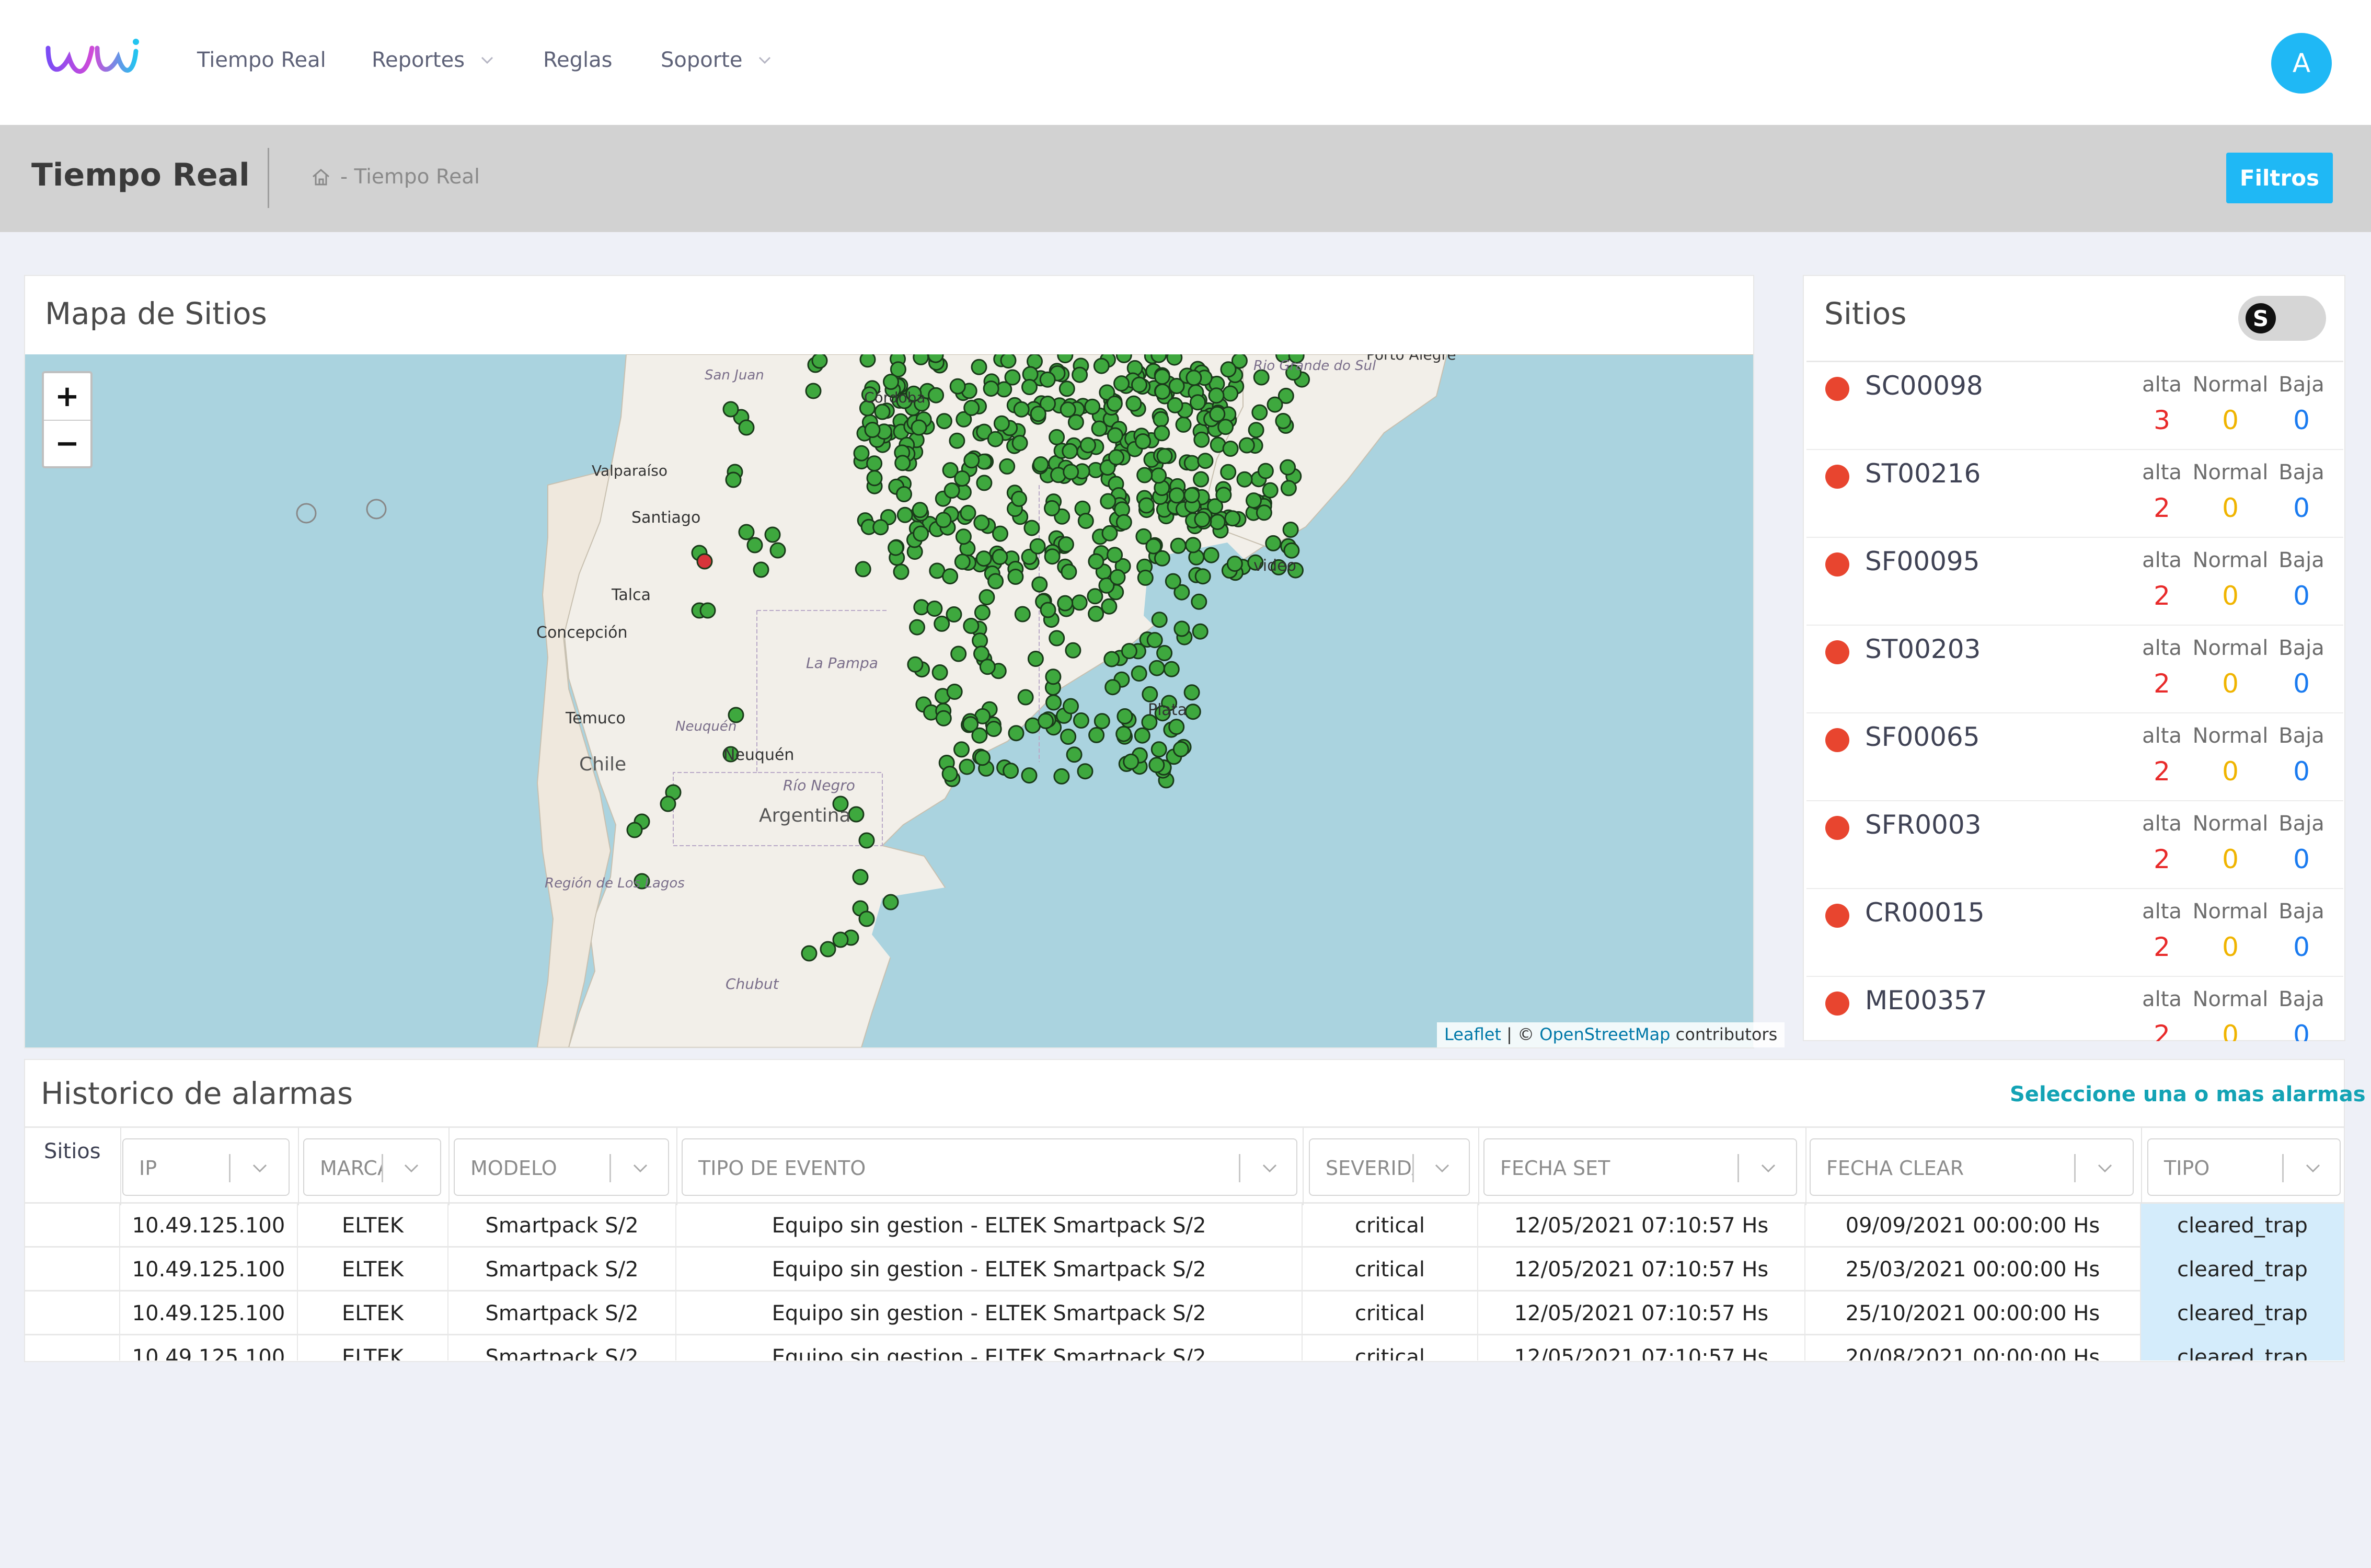 The height and width of the screenshot is (1568, 2371). I want to click on site-row: ST00203 alta Normal Baja 2 0 0, so click(2074, 669).